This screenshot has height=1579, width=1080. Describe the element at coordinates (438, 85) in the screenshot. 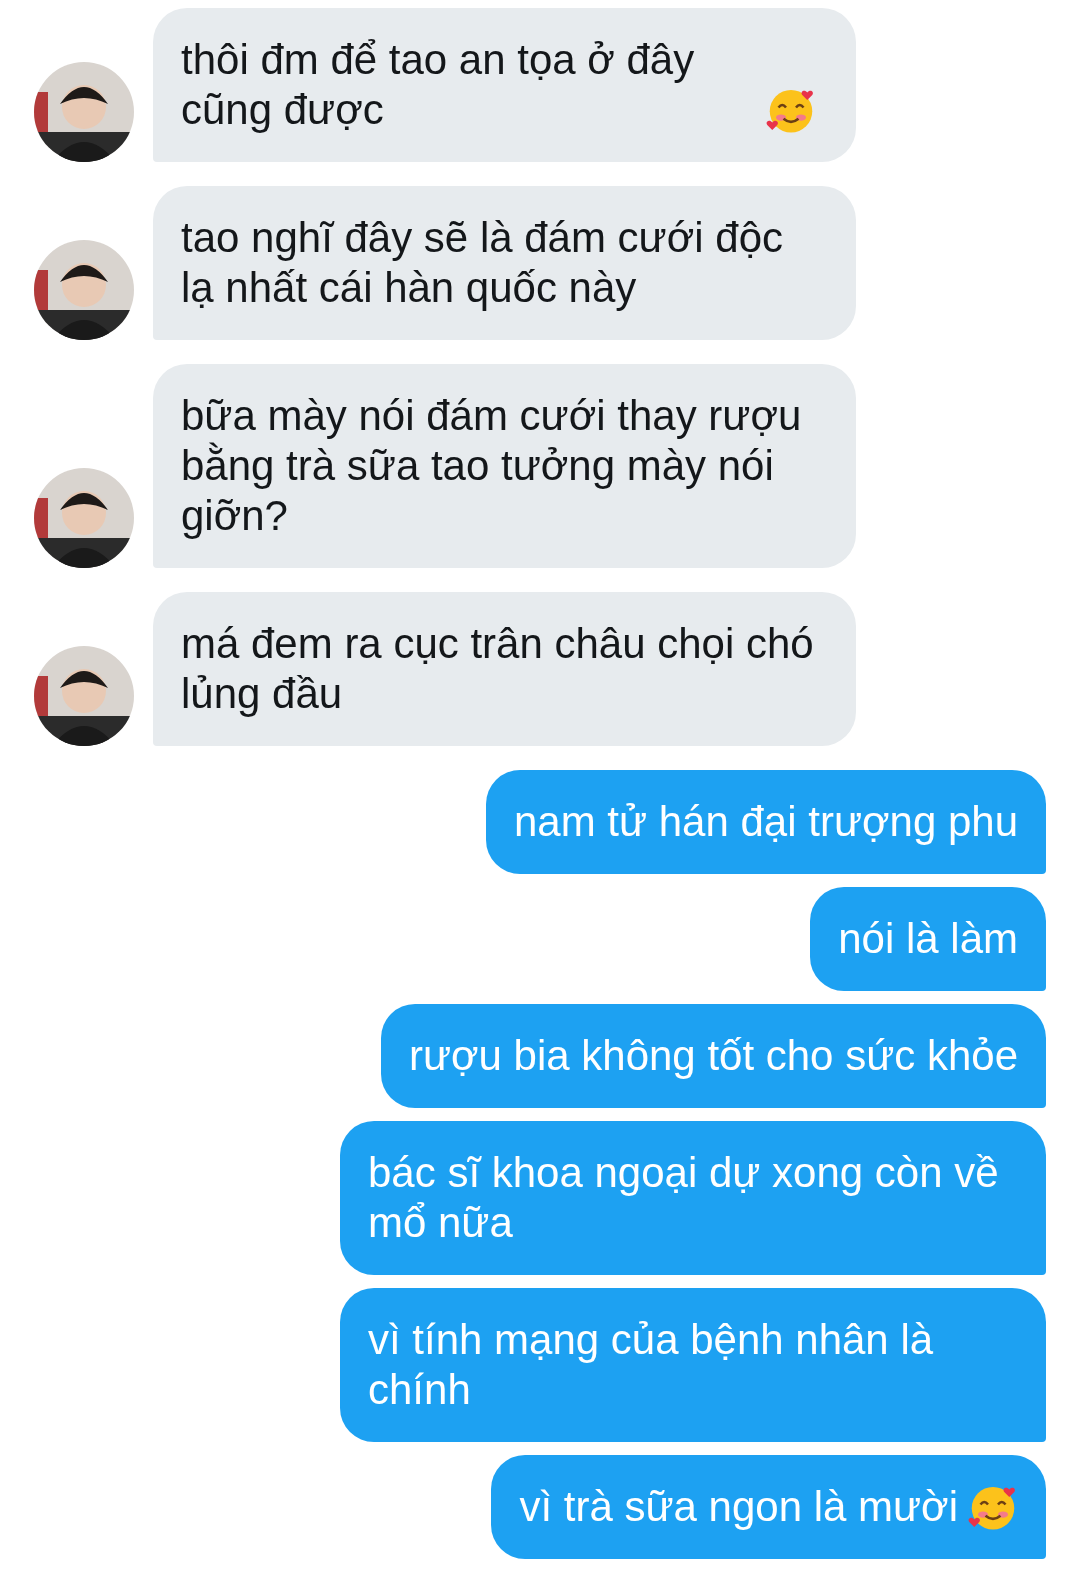

I see `message-text: thôi đm để tao an tọa ở đây cũng được` at that location.